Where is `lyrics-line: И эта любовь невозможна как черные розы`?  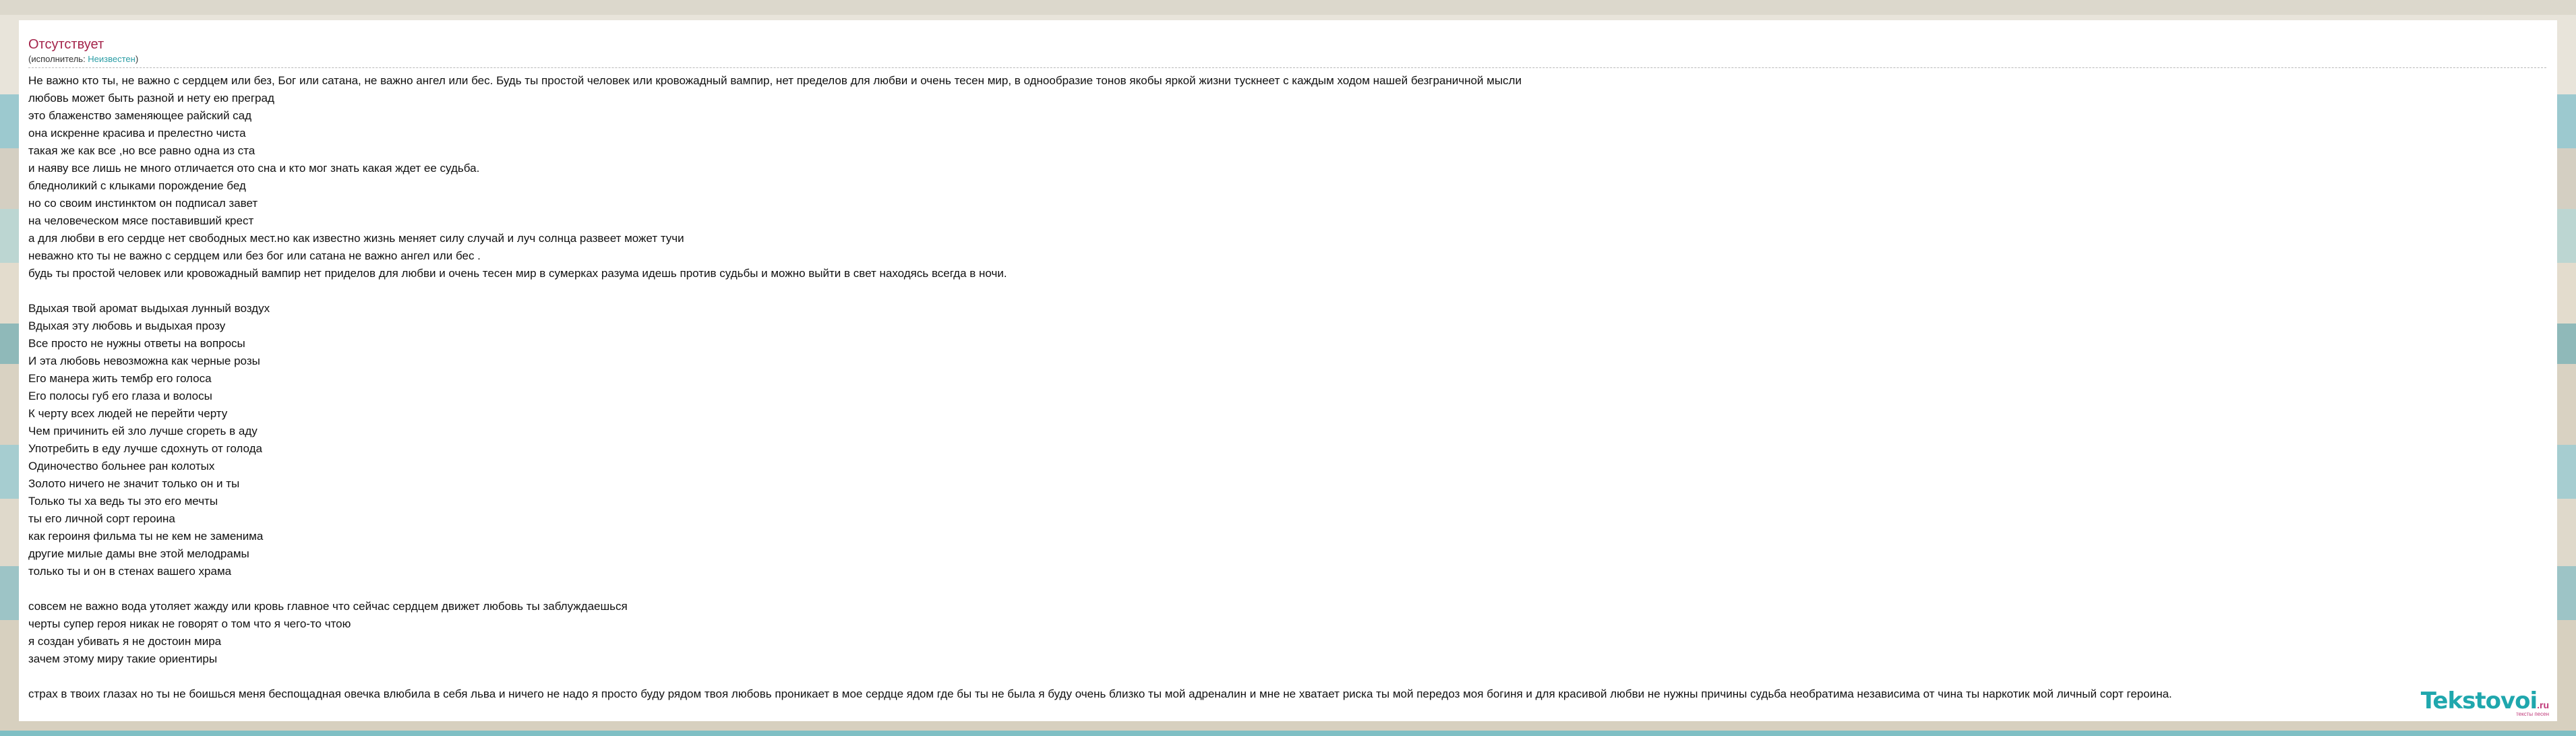
lyrics-line: И эта любовь невозможна как черные розы is located at coordinates (144, 361).